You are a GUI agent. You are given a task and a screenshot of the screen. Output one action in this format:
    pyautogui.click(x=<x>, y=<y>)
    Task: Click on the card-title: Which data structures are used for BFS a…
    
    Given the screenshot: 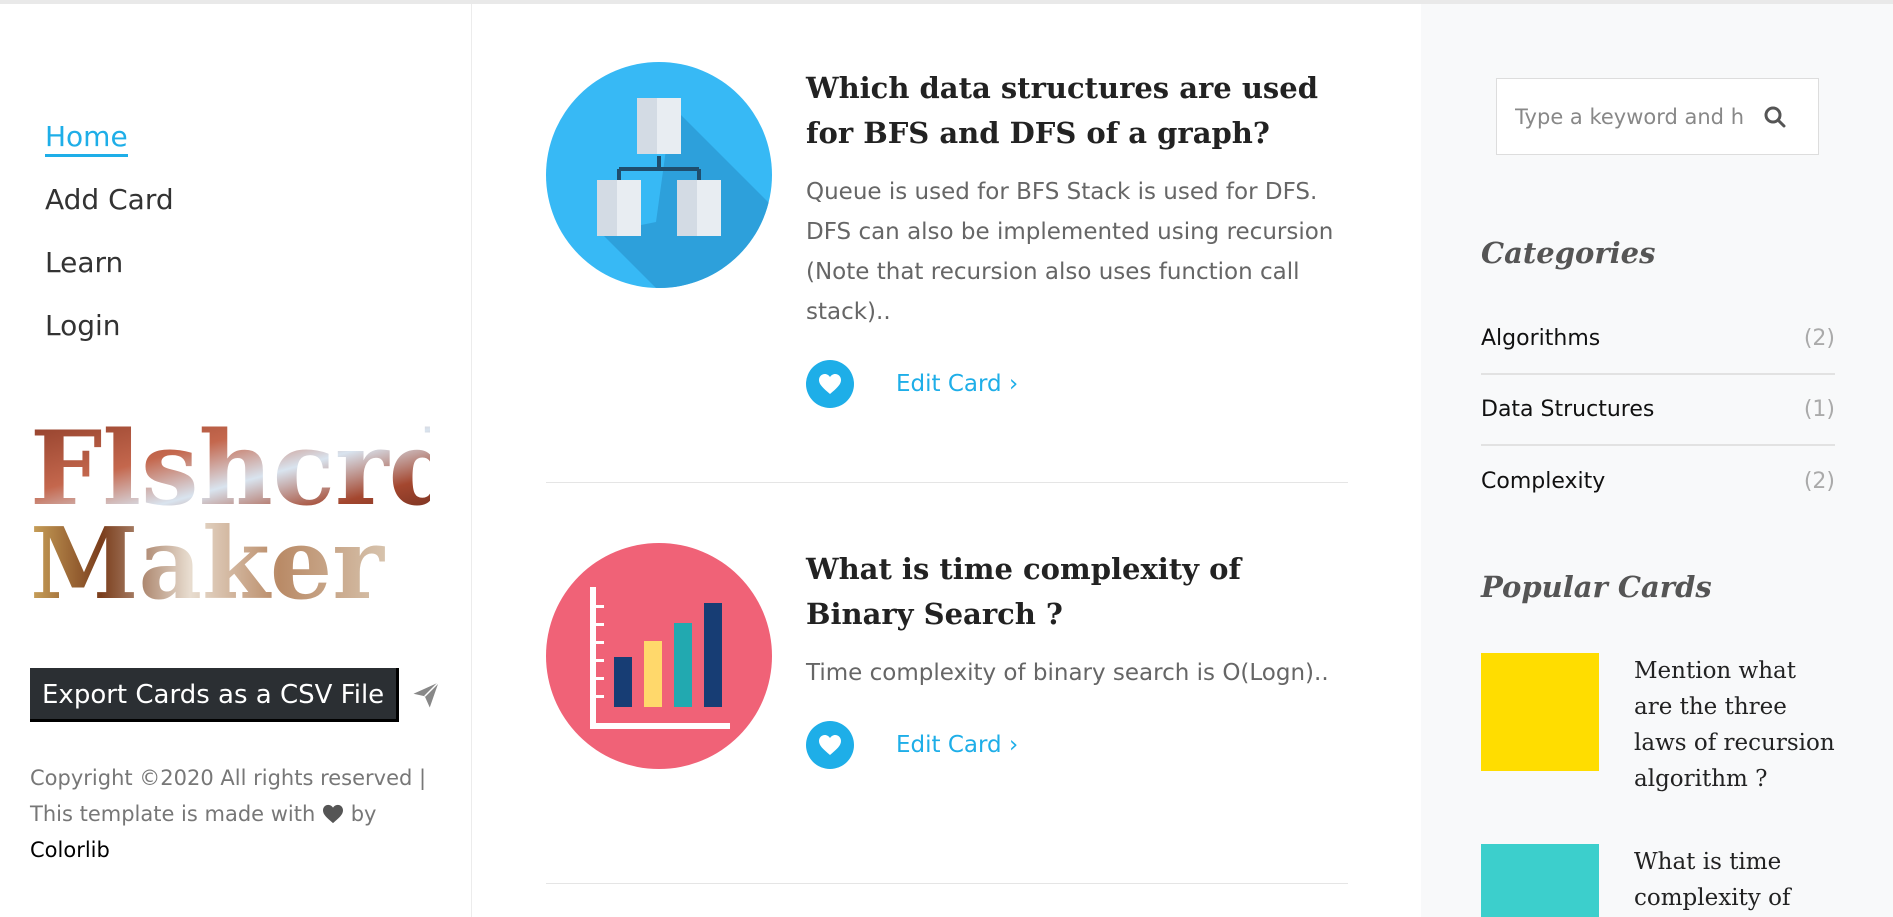 What is the action you would take?
    pyautogui.click(x=1076, y=111)
    